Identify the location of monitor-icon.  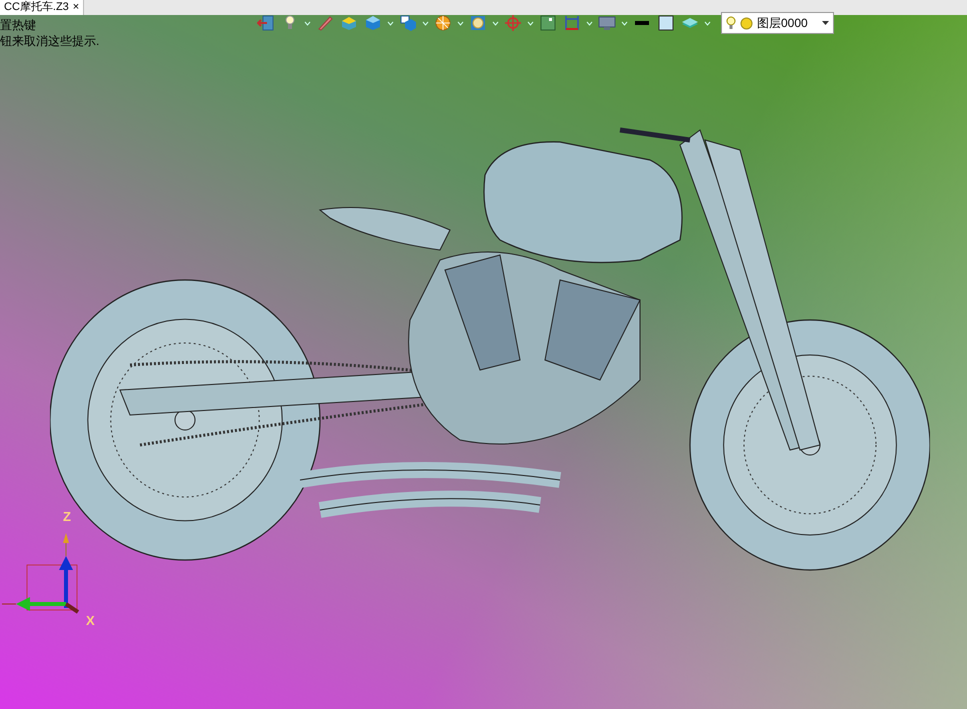
(607, 23).